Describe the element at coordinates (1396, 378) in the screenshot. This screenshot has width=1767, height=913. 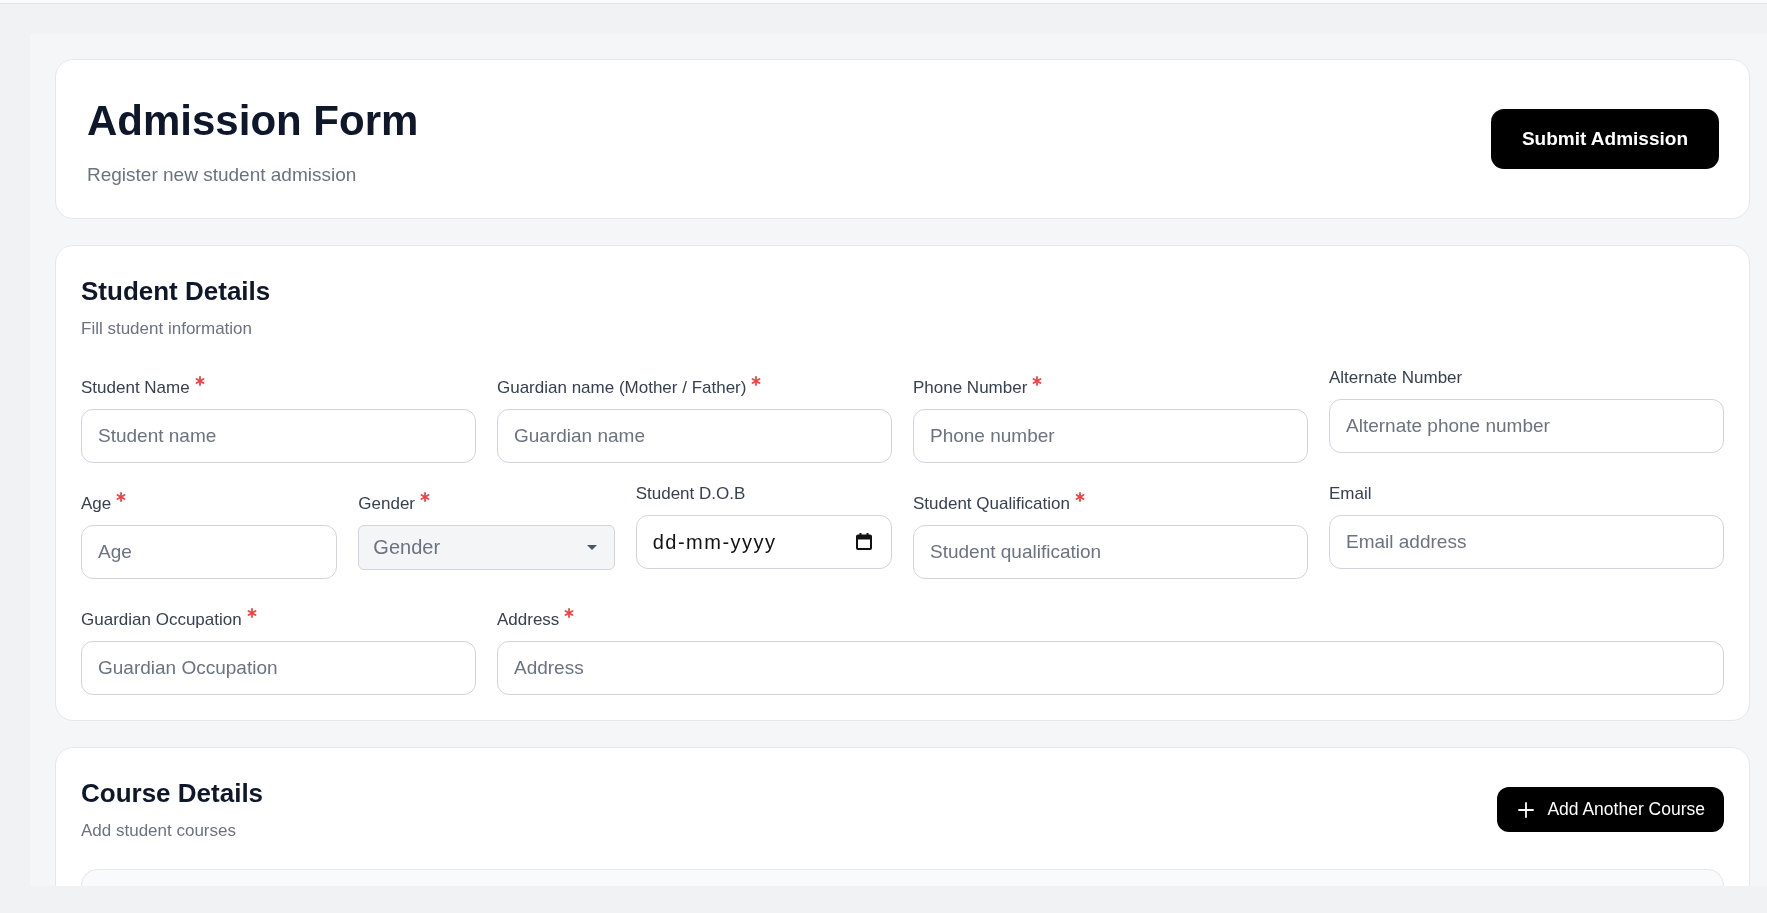
I see `field-label: Alternate Number` at that location.